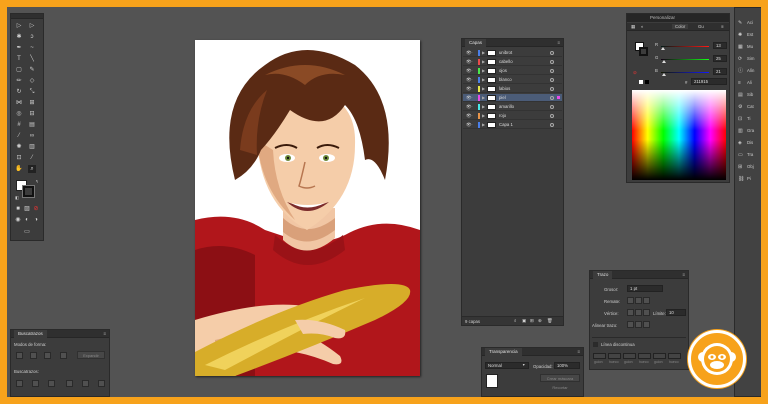 This screenshot has width=768, height=404. Describe the element at coordinates (512, 80) in the screenshot. I see `layer-row: 👁 · ▶ blanco` at that location.